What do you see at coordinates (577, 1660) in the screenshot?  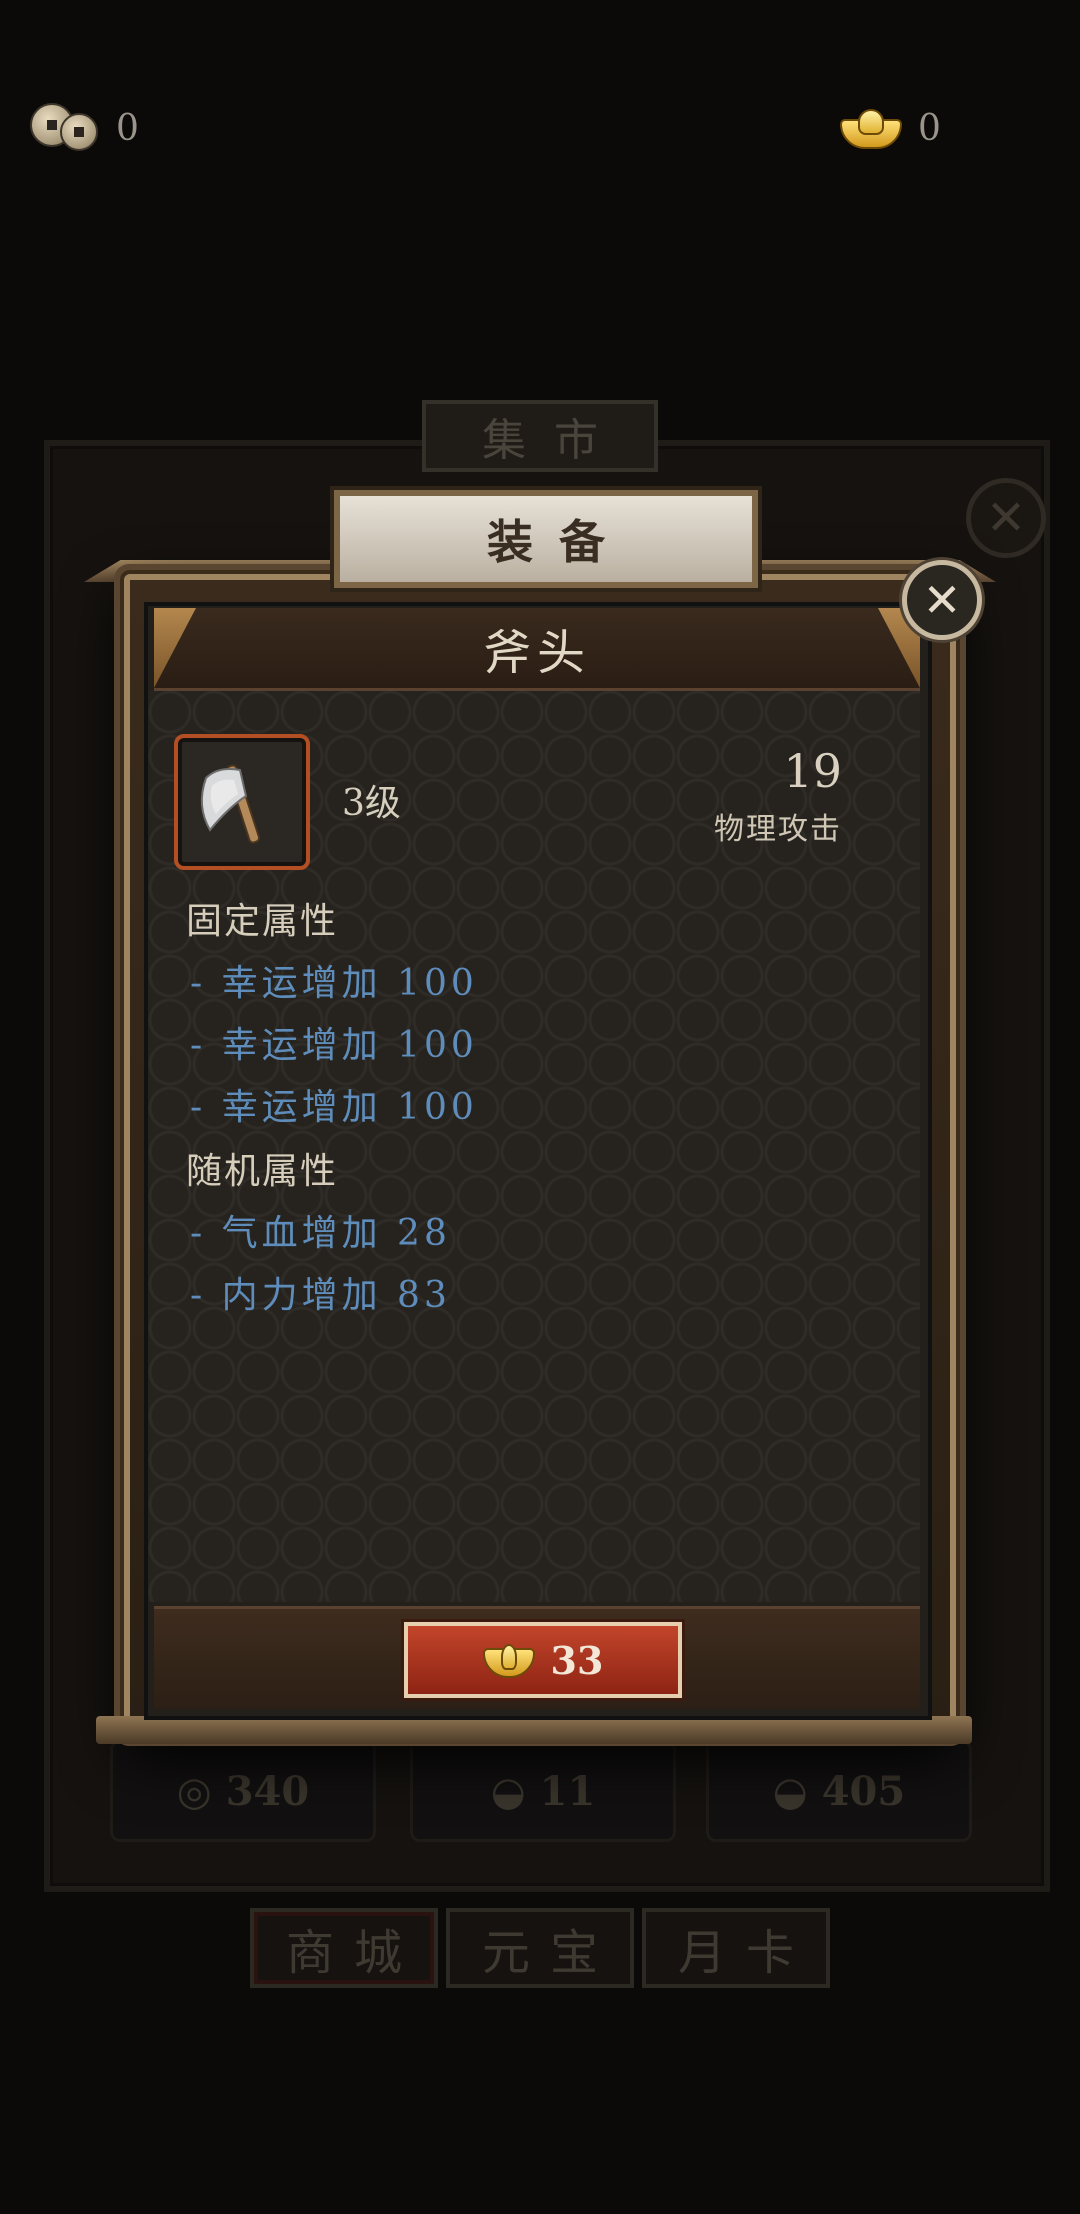 I see `buy-price: 33` at bounding box center [577, 1660].